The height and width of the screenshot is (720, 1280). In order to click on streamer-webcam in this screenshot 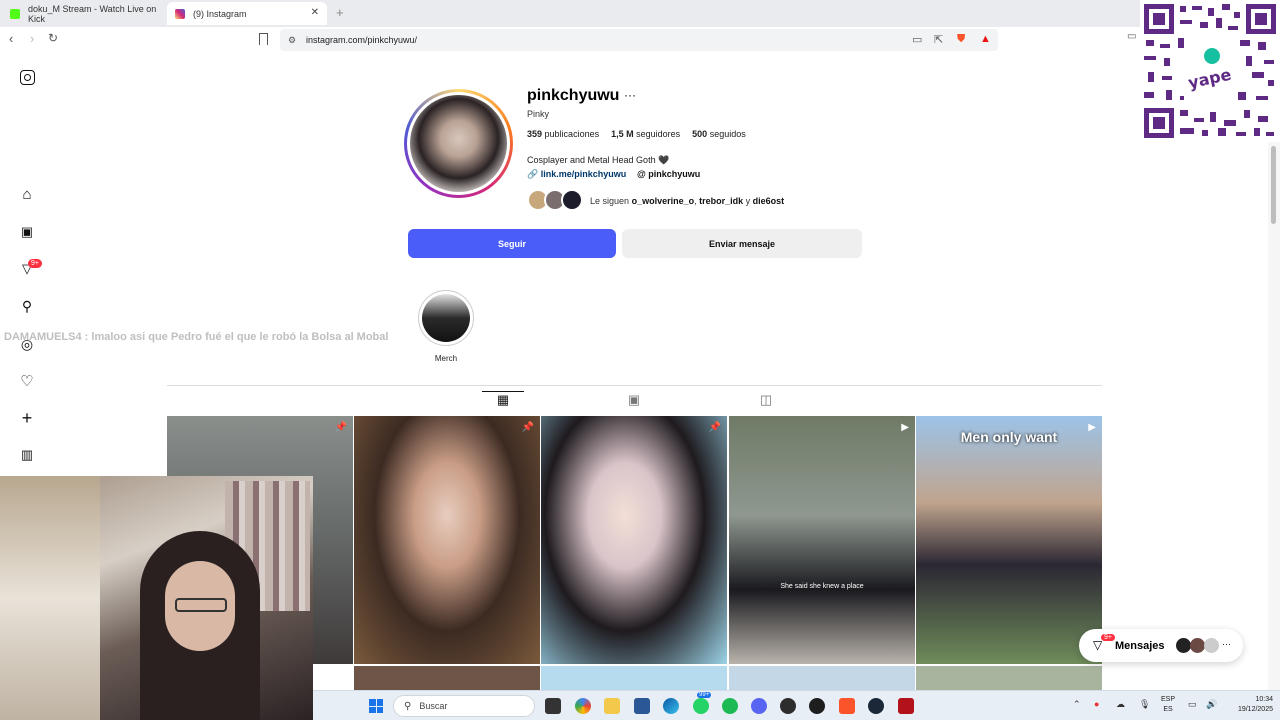, I will do `click(156, 598)`.